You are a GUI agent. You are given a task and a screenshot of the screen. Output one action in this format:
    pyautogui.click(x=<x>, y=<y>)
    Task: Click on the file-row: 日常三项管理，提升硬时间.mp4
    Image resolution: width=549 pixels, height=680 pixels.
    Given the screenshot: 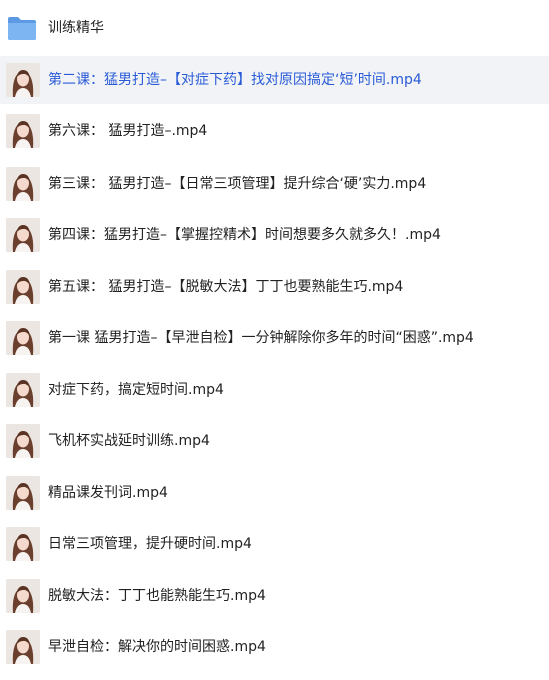 What is the action you would take?
    pyautogui.click(x=274, y=544)
    